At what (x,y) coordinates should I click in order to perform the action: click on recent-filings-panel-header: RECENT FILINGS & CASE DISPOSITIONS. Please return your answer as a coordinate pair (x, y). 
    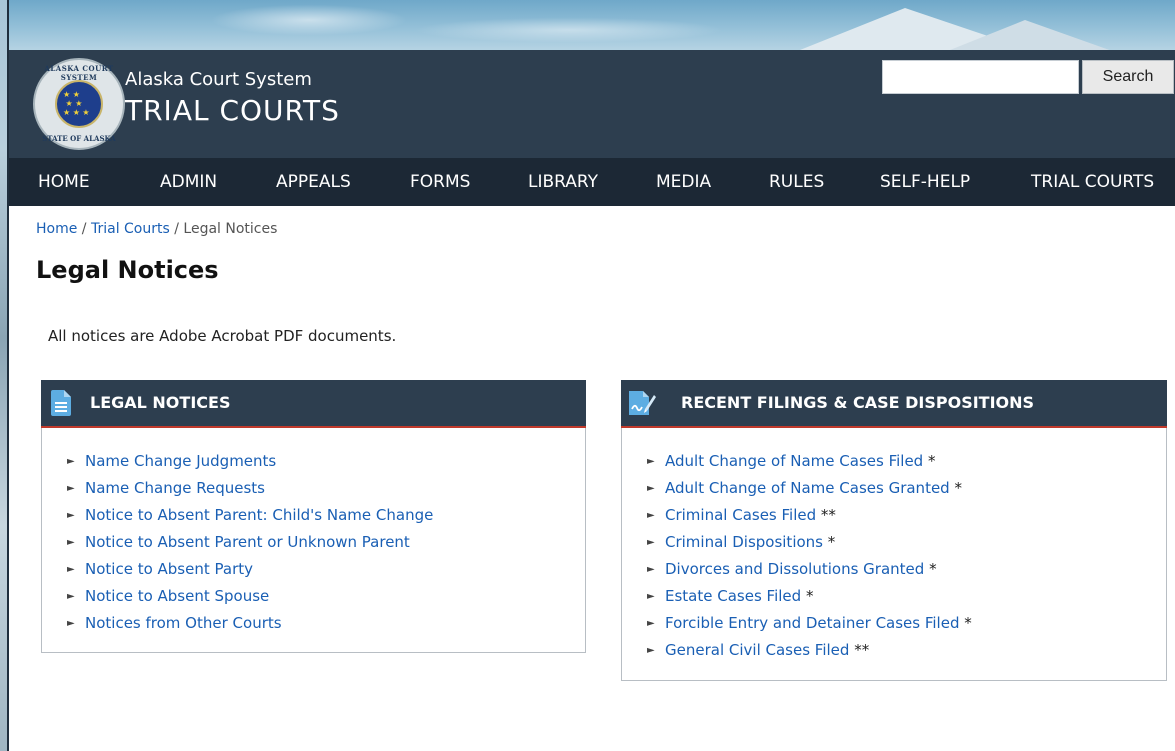
    Looking at the image, I should click on (894, 404).